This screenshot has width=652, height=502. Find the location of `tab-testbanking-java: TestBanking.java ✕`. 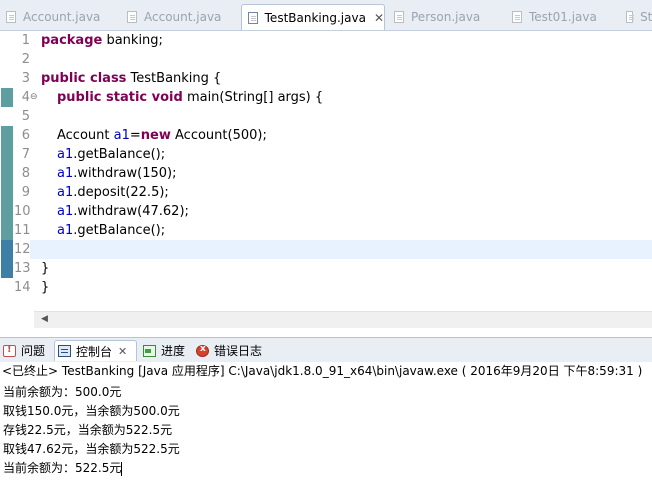

tab-testbanking-java: TestBanking.java ✕ is located at coordinates (313, 17).